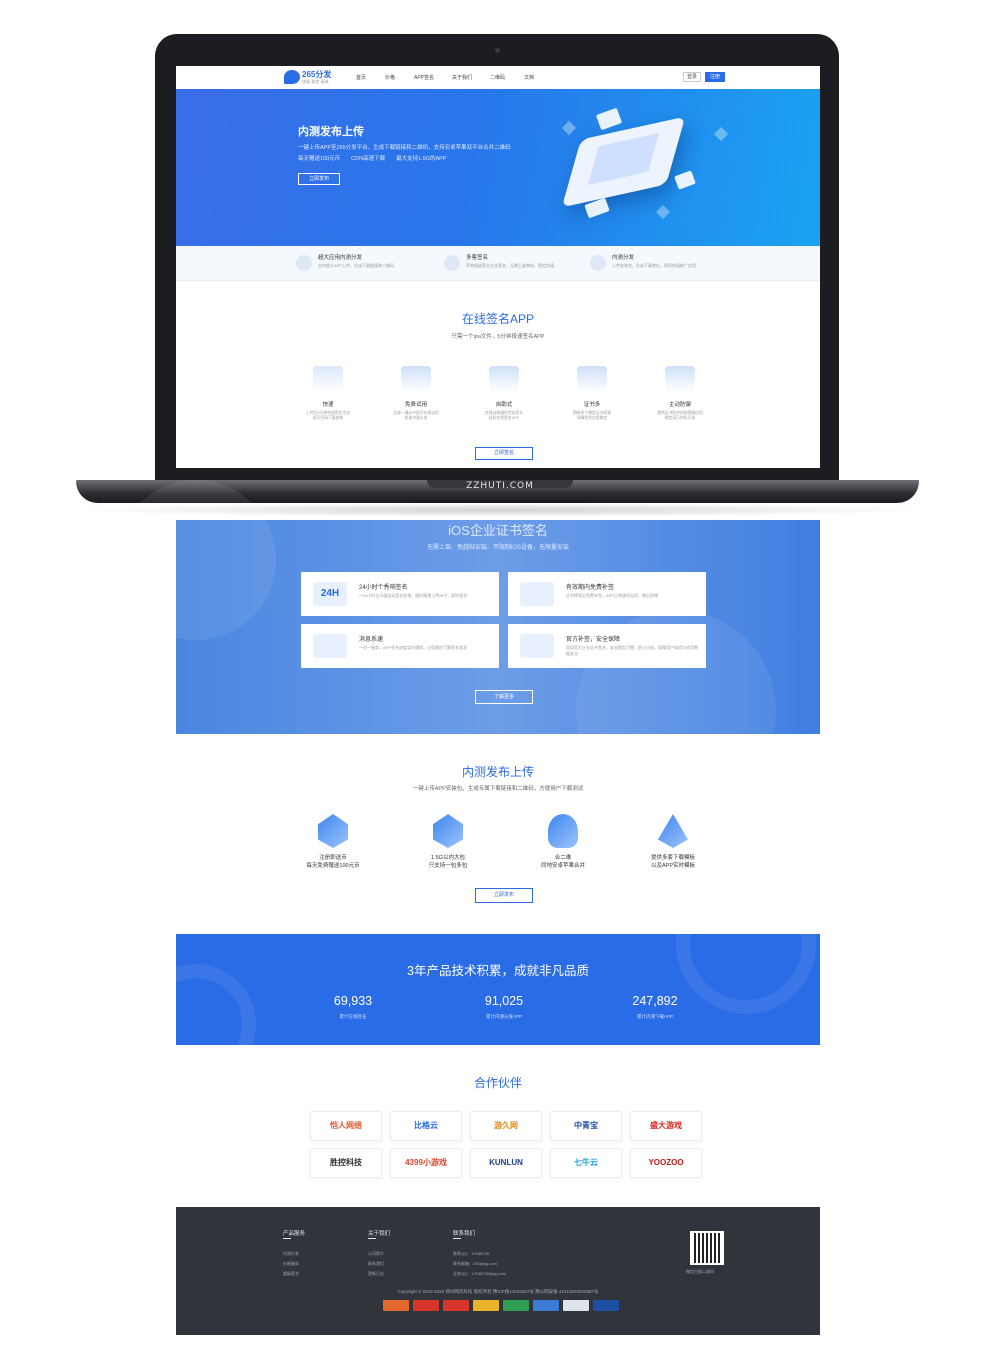 The height and width of the screenshot is (1358, 1000). I want to click on feature-title: 内测分发, so click(623, 258).